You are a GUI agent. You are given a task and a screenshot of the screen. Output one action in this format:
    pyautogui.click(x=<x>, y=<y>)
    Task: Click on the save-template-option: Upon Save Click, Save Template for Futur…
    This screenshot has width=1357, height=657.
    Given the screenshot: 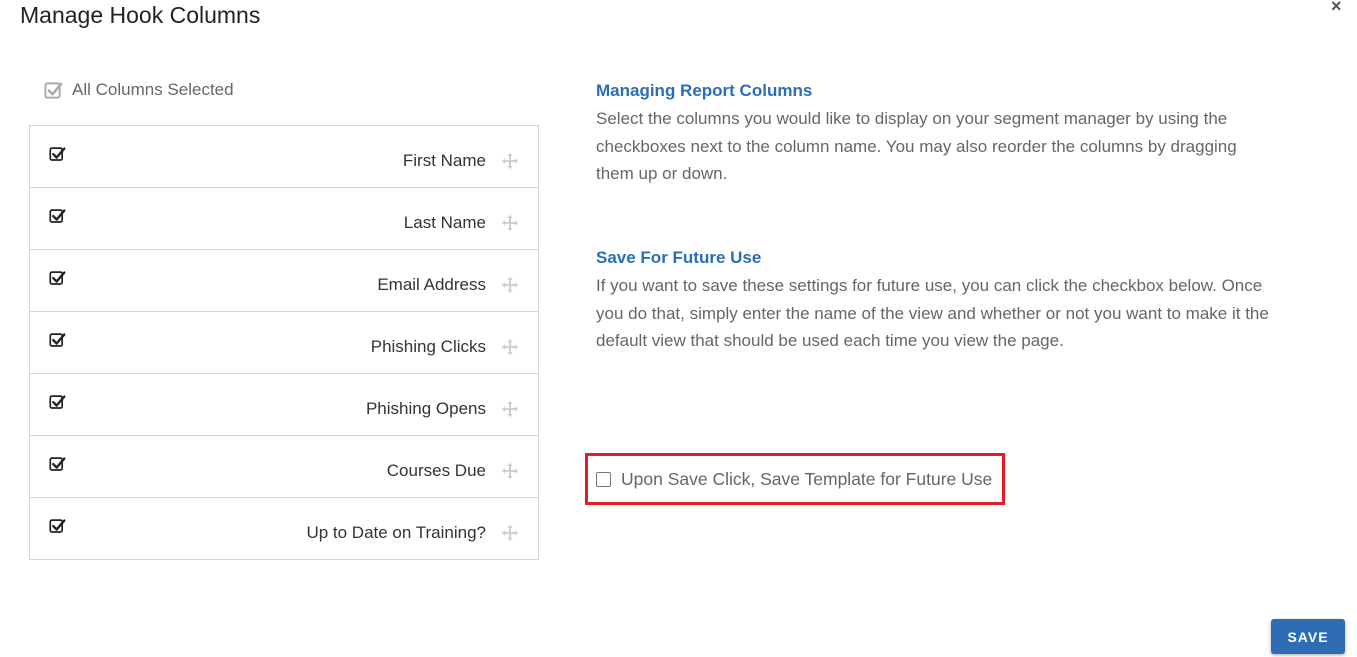 What is the action you would take?
    pyautogui.click(x=795, y=479)
    